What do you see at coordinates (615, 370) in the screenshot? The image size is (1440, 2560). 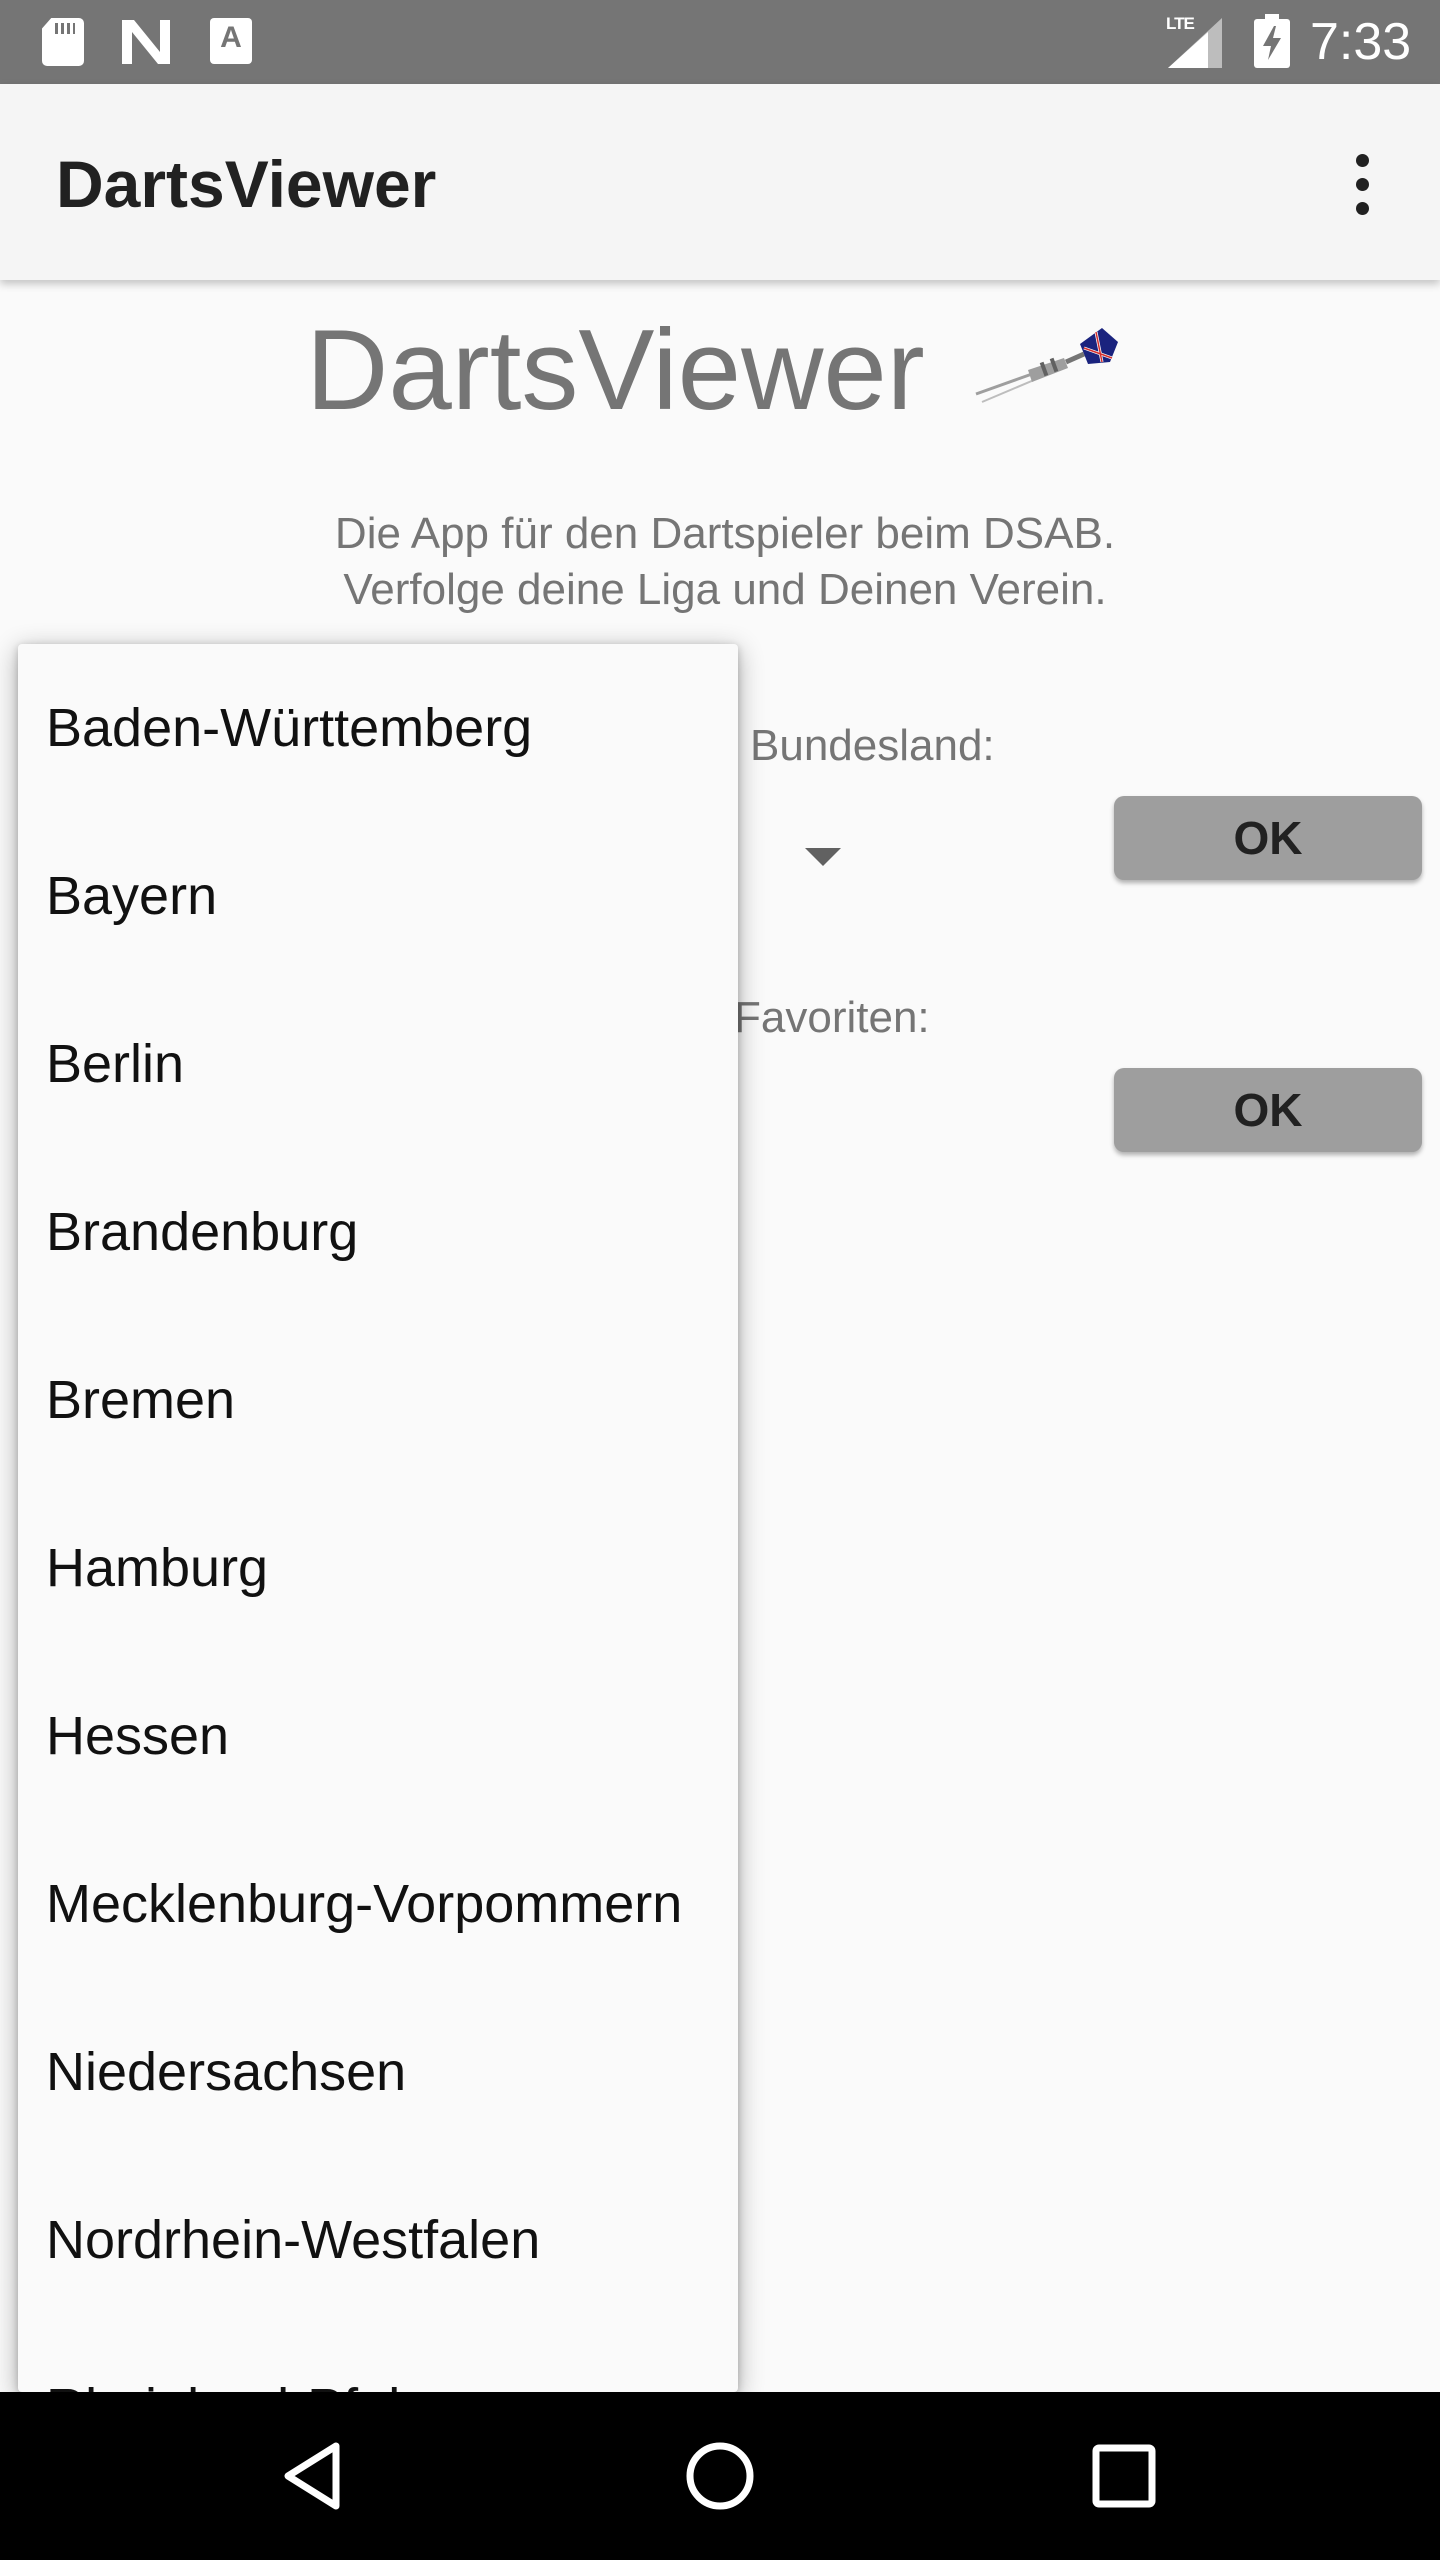 I see `hero-title: DartsViewer` at bounding box center [615, 370].